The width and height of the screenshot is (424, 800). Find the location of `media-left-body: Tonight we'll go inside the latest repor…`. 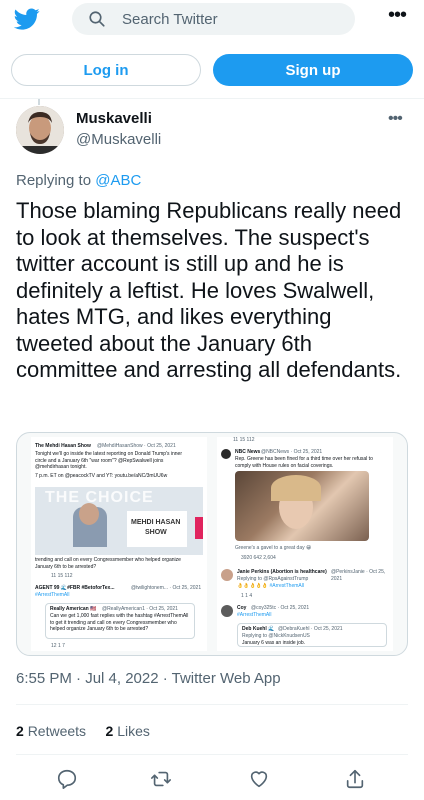

media-left-body: Tonight we'll go inside the latest repor… is located at coordinates (108, 460).